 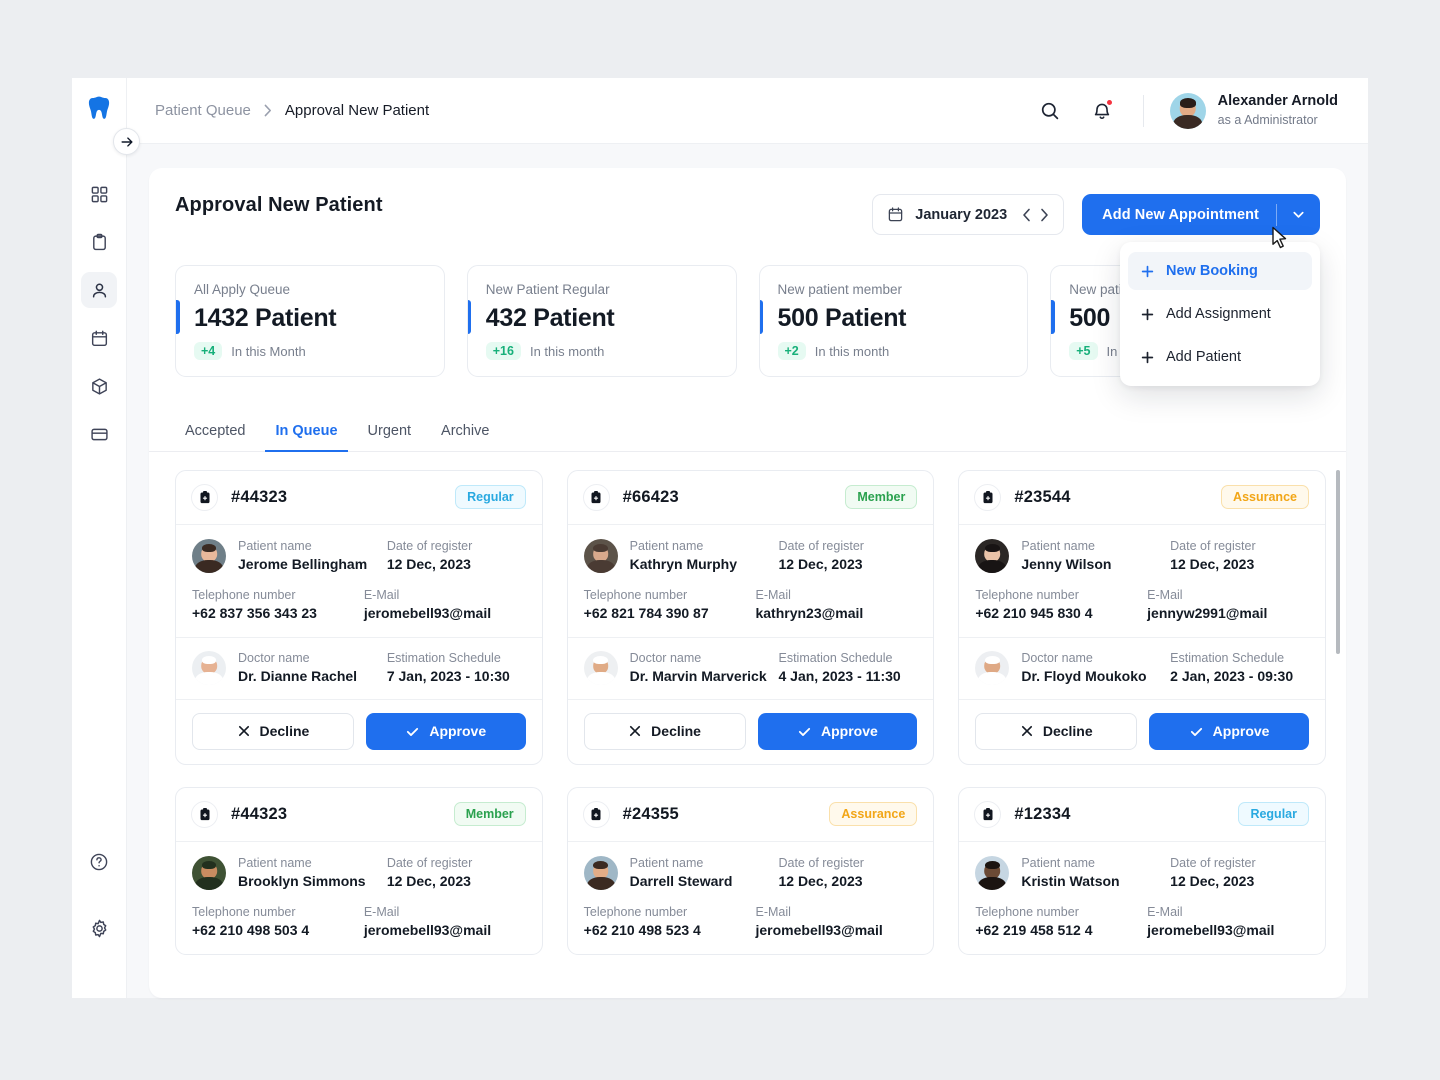 What do you see at coordinates (1338, 561) in the screenshot?
I see `vertical-scrollbar` at bounding box center [1338, 561].